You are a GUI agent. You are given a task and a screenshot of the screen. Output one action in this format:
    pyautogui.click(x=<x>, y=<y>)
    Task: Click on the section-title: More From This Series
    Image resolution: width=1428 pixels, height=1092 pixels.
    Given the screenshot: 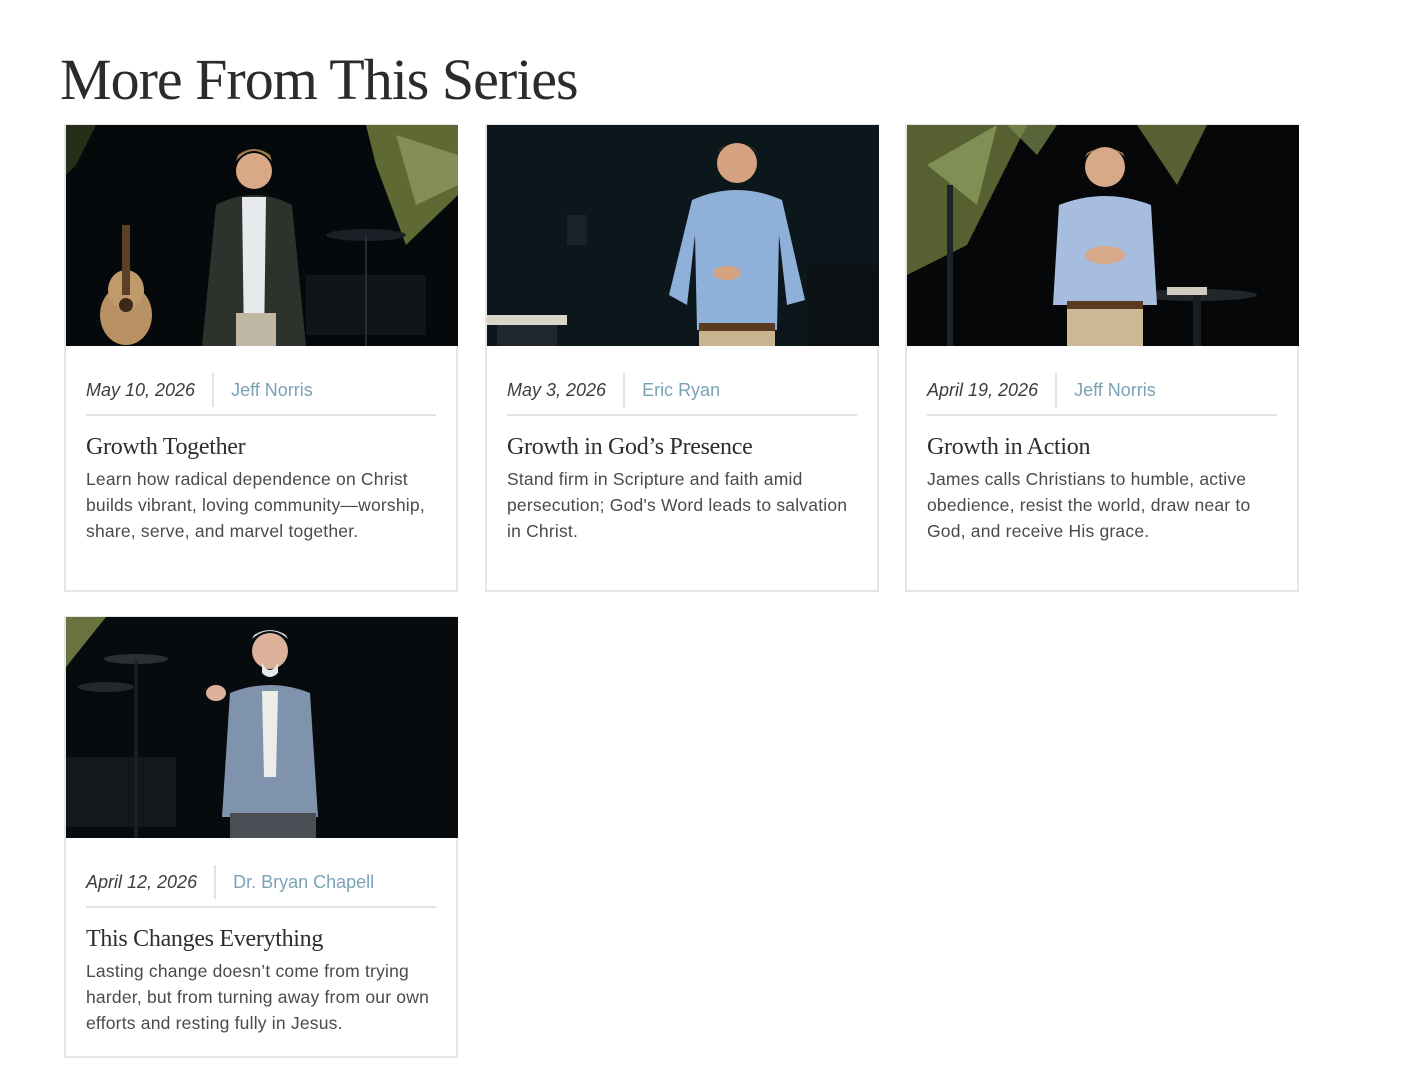 What is the action you would take?
    pyautogui.click(x=319, y=79)
    